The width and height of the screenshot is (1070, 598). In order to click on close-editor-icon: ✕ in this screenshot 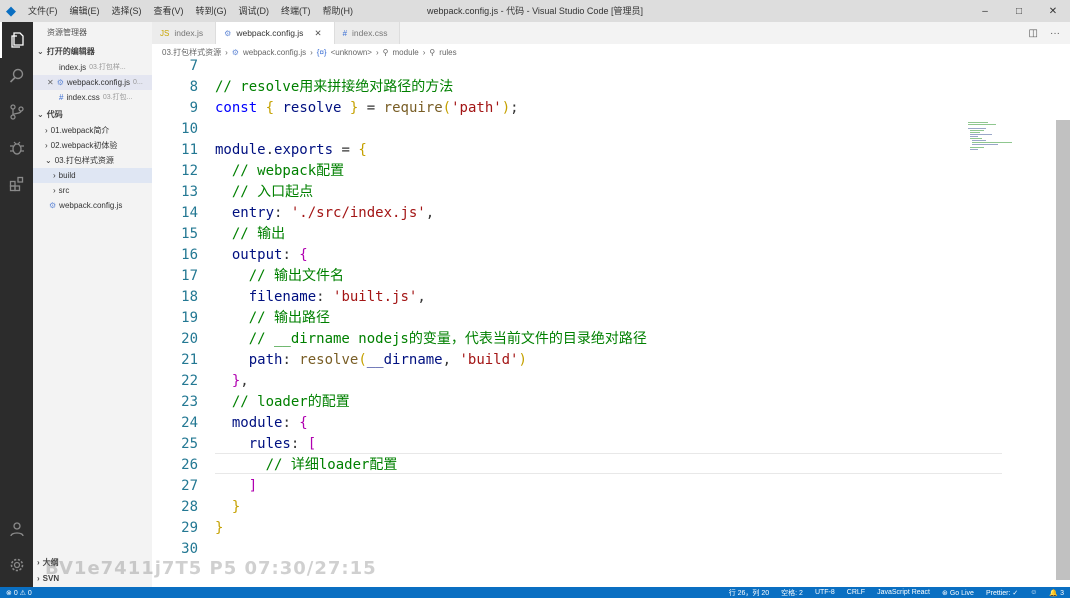, I will do `click(50, 82)`.